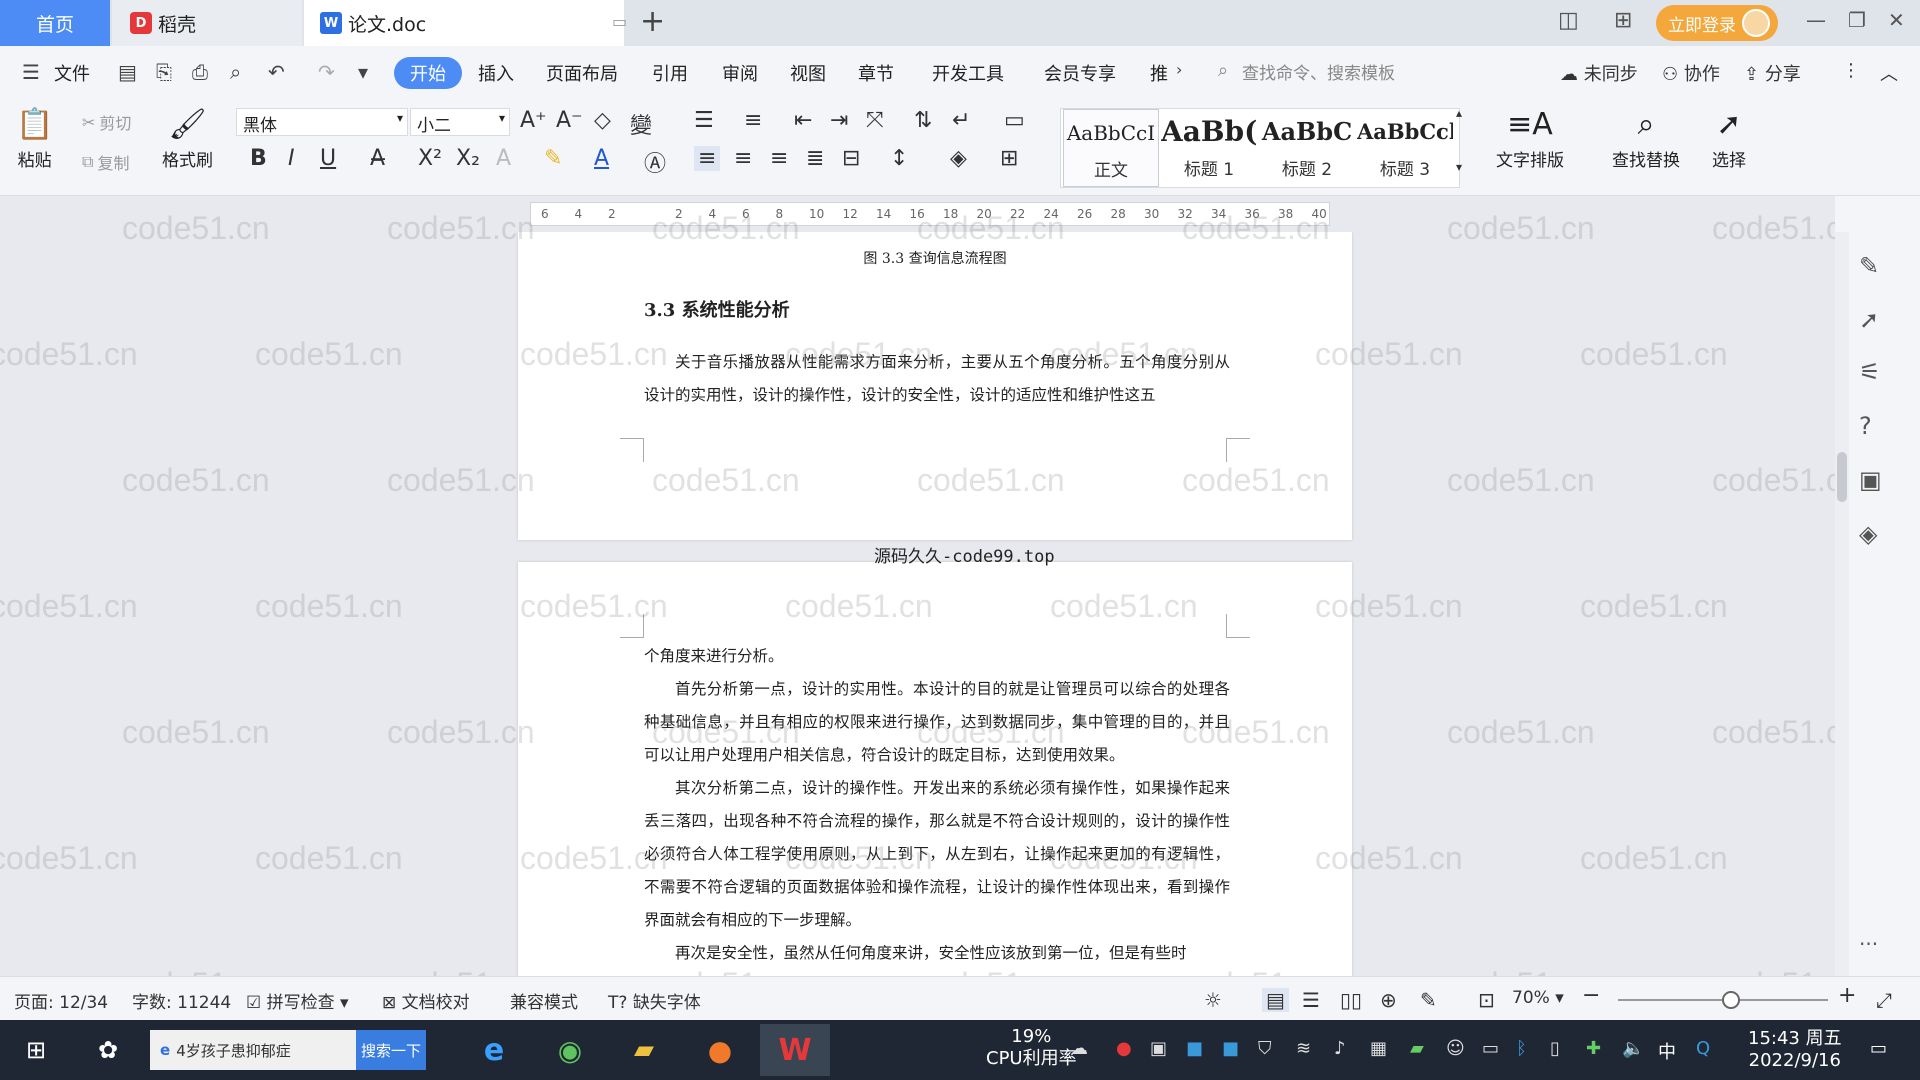 This screenshot has width=1920, height=1080. What do you see at coordinates (1080, 73) in the screenshot?
I see `menu-vip: 会员专享` at bounding box center [1080, 73].